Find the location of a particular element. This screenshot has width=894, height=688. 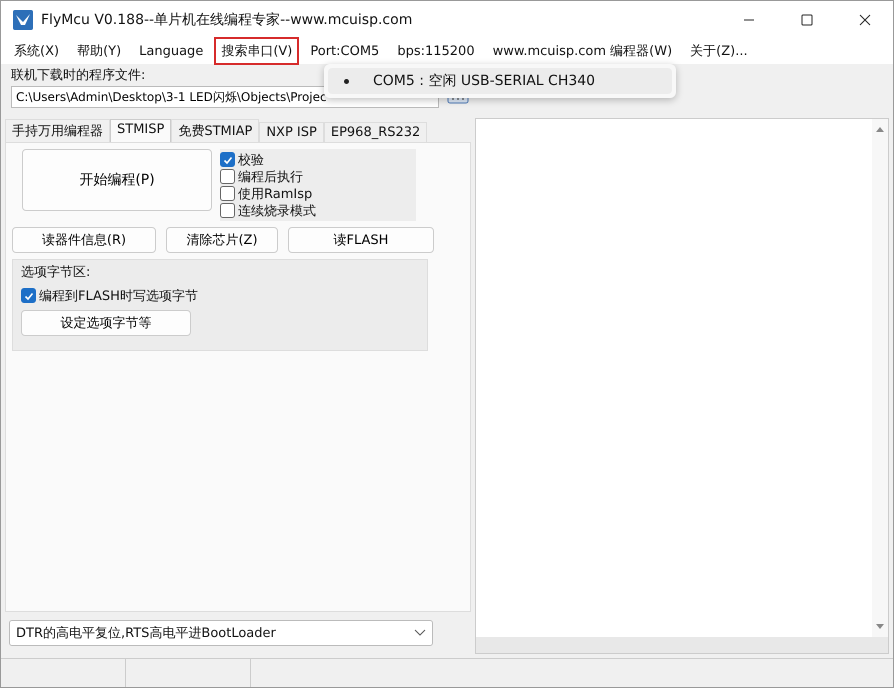

close-icon is located at coordinates (865, 20).